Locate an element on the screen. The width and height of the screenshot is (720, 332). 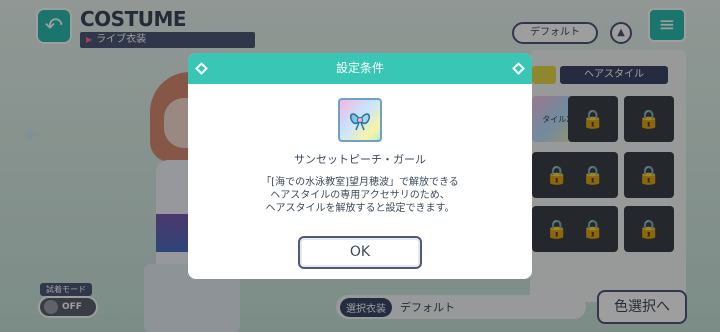
description-line: ヘアスタイルを解放すると設定できます。 is located at coordinates (360, 208).